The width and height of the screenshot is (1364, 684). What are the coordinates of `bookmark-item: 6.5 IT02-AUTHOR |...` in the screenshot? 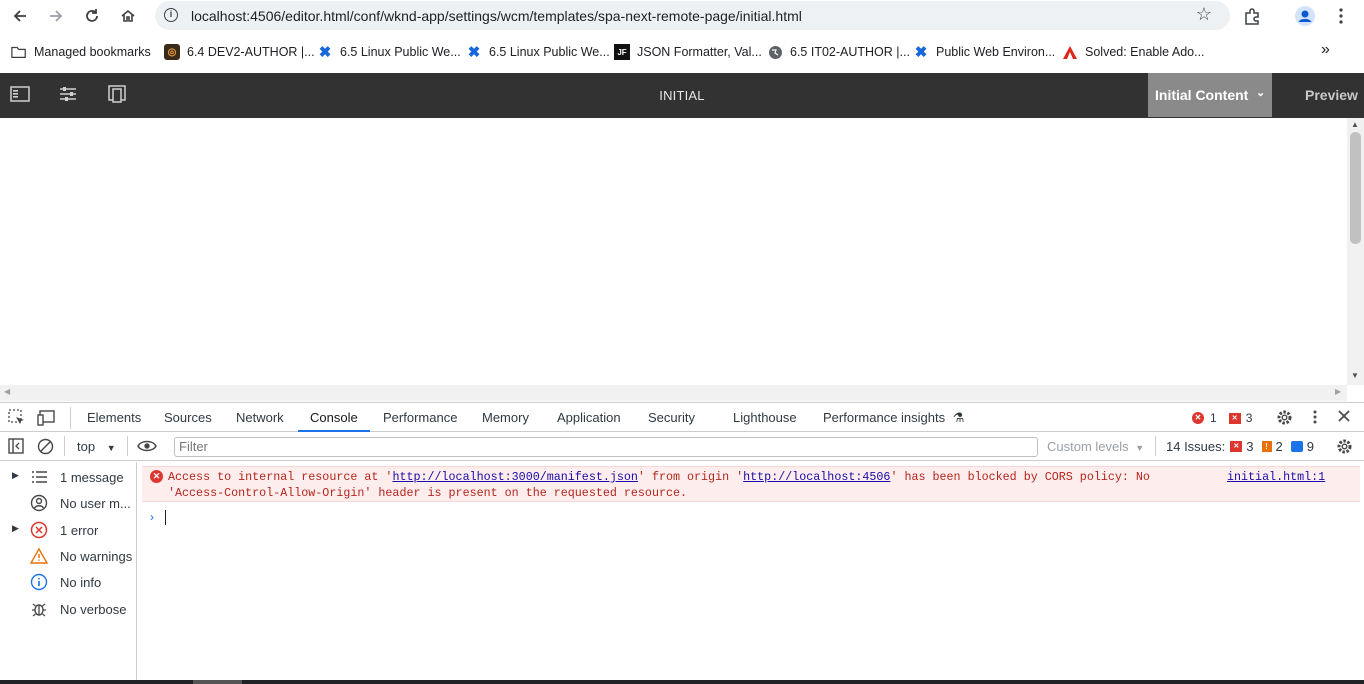 It's located at (838, 52).